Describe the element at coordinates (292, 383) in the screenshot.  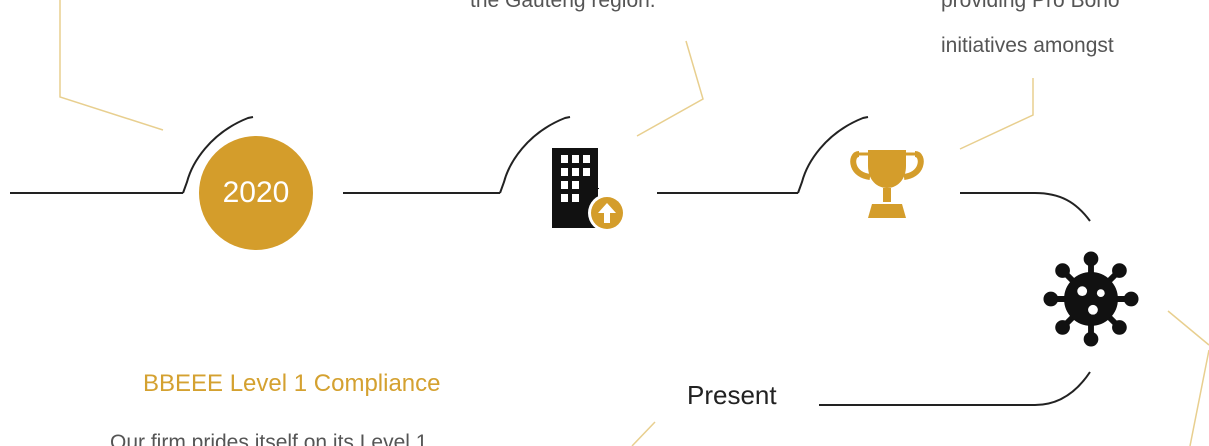
I see `bbeee-compliance-heading: BBEEE Level 1 Compliance` at that location.